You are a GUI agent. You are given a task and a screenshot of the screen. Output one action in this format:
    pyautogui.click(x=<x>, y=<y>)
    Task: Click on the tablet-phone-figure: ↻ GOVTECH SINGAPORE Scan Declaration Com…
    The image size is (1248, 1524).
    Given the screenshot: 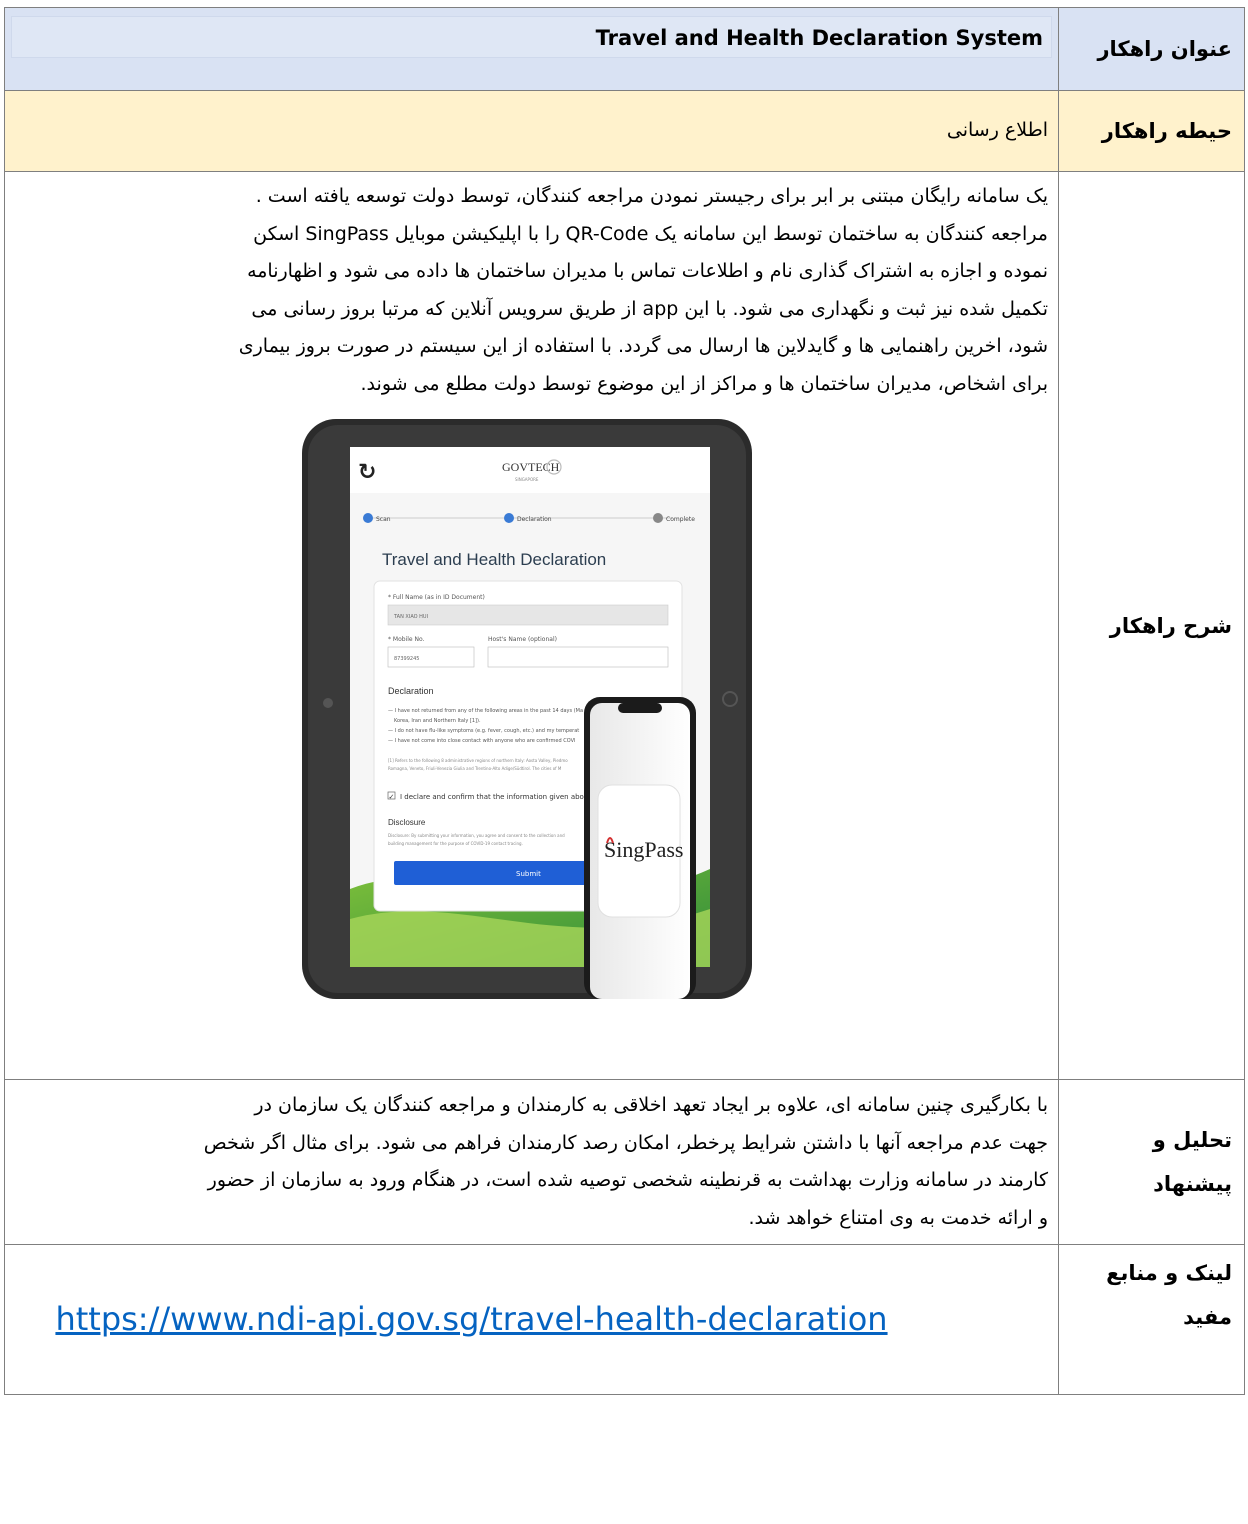 What is the action you would take?
    pyautogui.click(x=531, y=709)
    